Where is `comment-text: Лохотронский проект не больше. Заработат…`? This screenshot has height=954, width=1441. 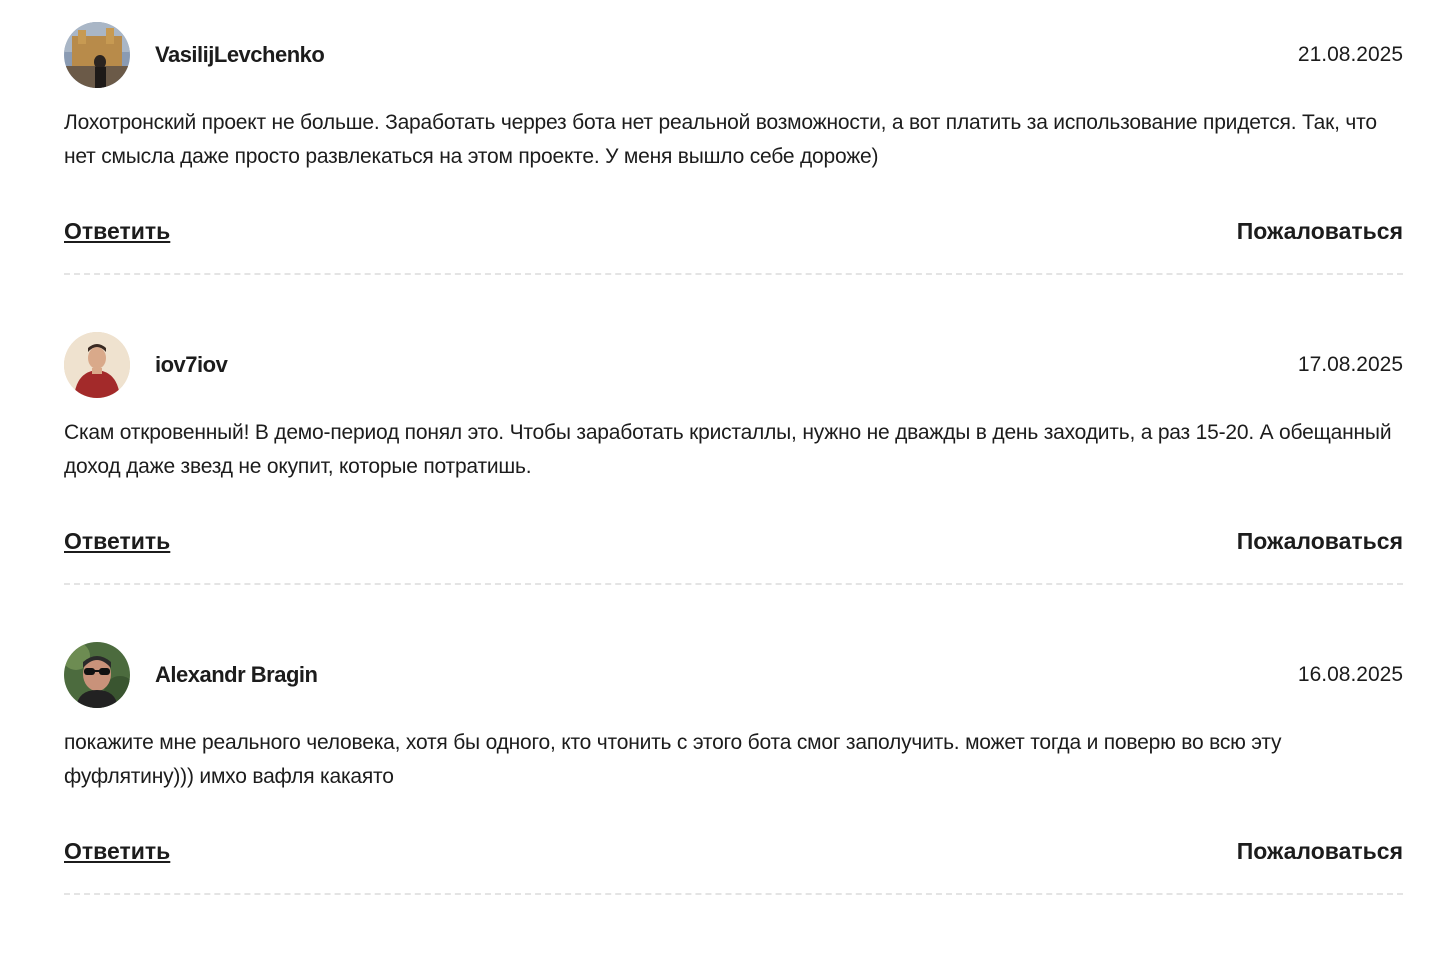
comment-text: Лохотронский проект не больше. Заработат… is located at coordinates (720, 139).